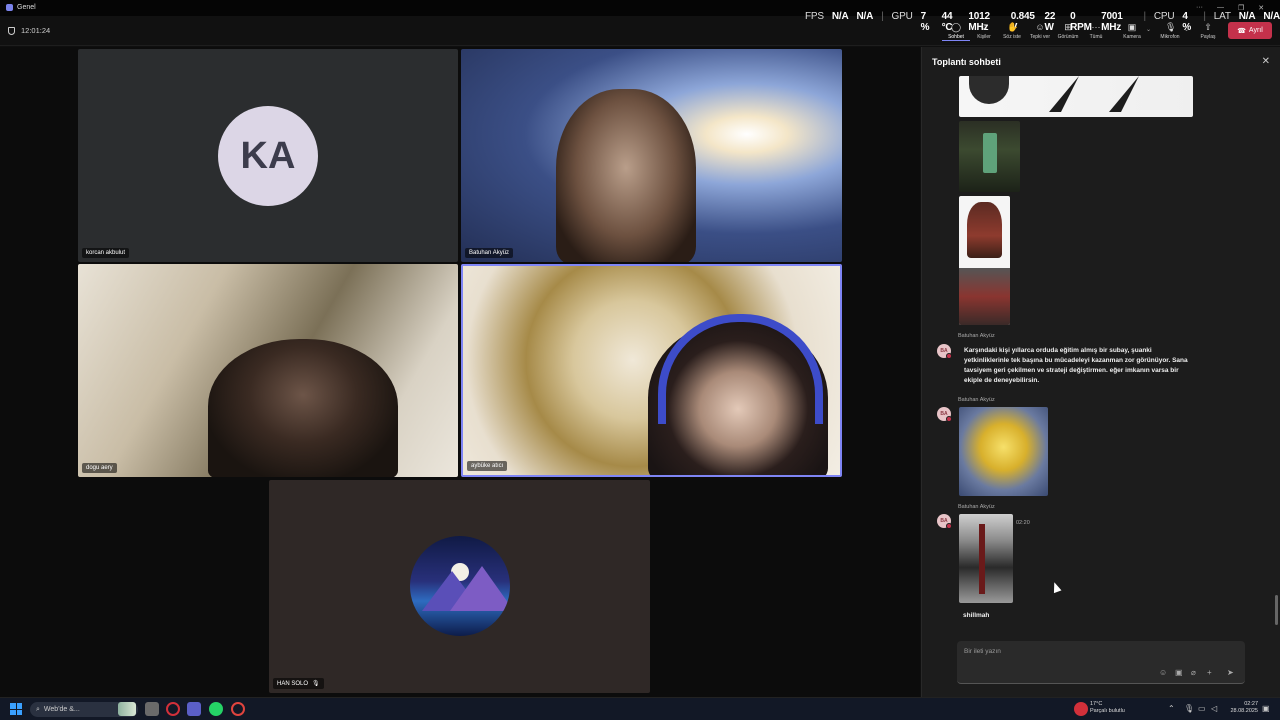 The width and height of the screenshot is (1280, 720). I want to click on chat-title: Toplantı sohbeti, so click(966, 62).